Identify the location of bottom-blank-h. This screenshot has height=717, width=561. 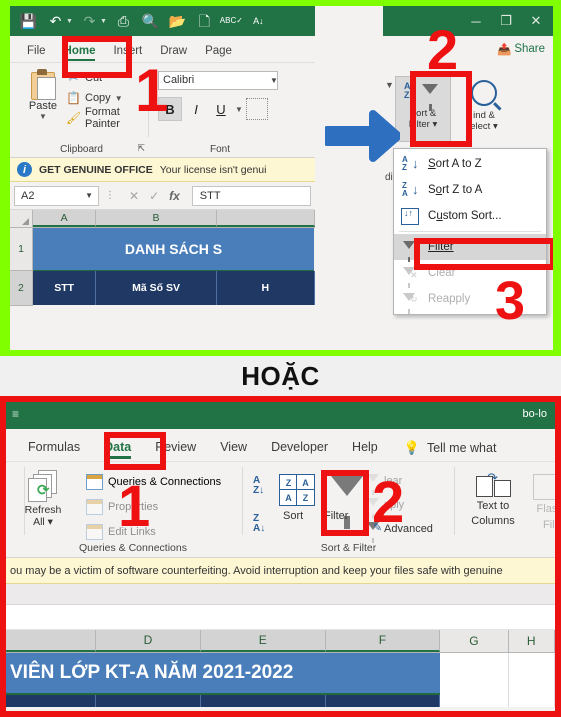
(531, 701).